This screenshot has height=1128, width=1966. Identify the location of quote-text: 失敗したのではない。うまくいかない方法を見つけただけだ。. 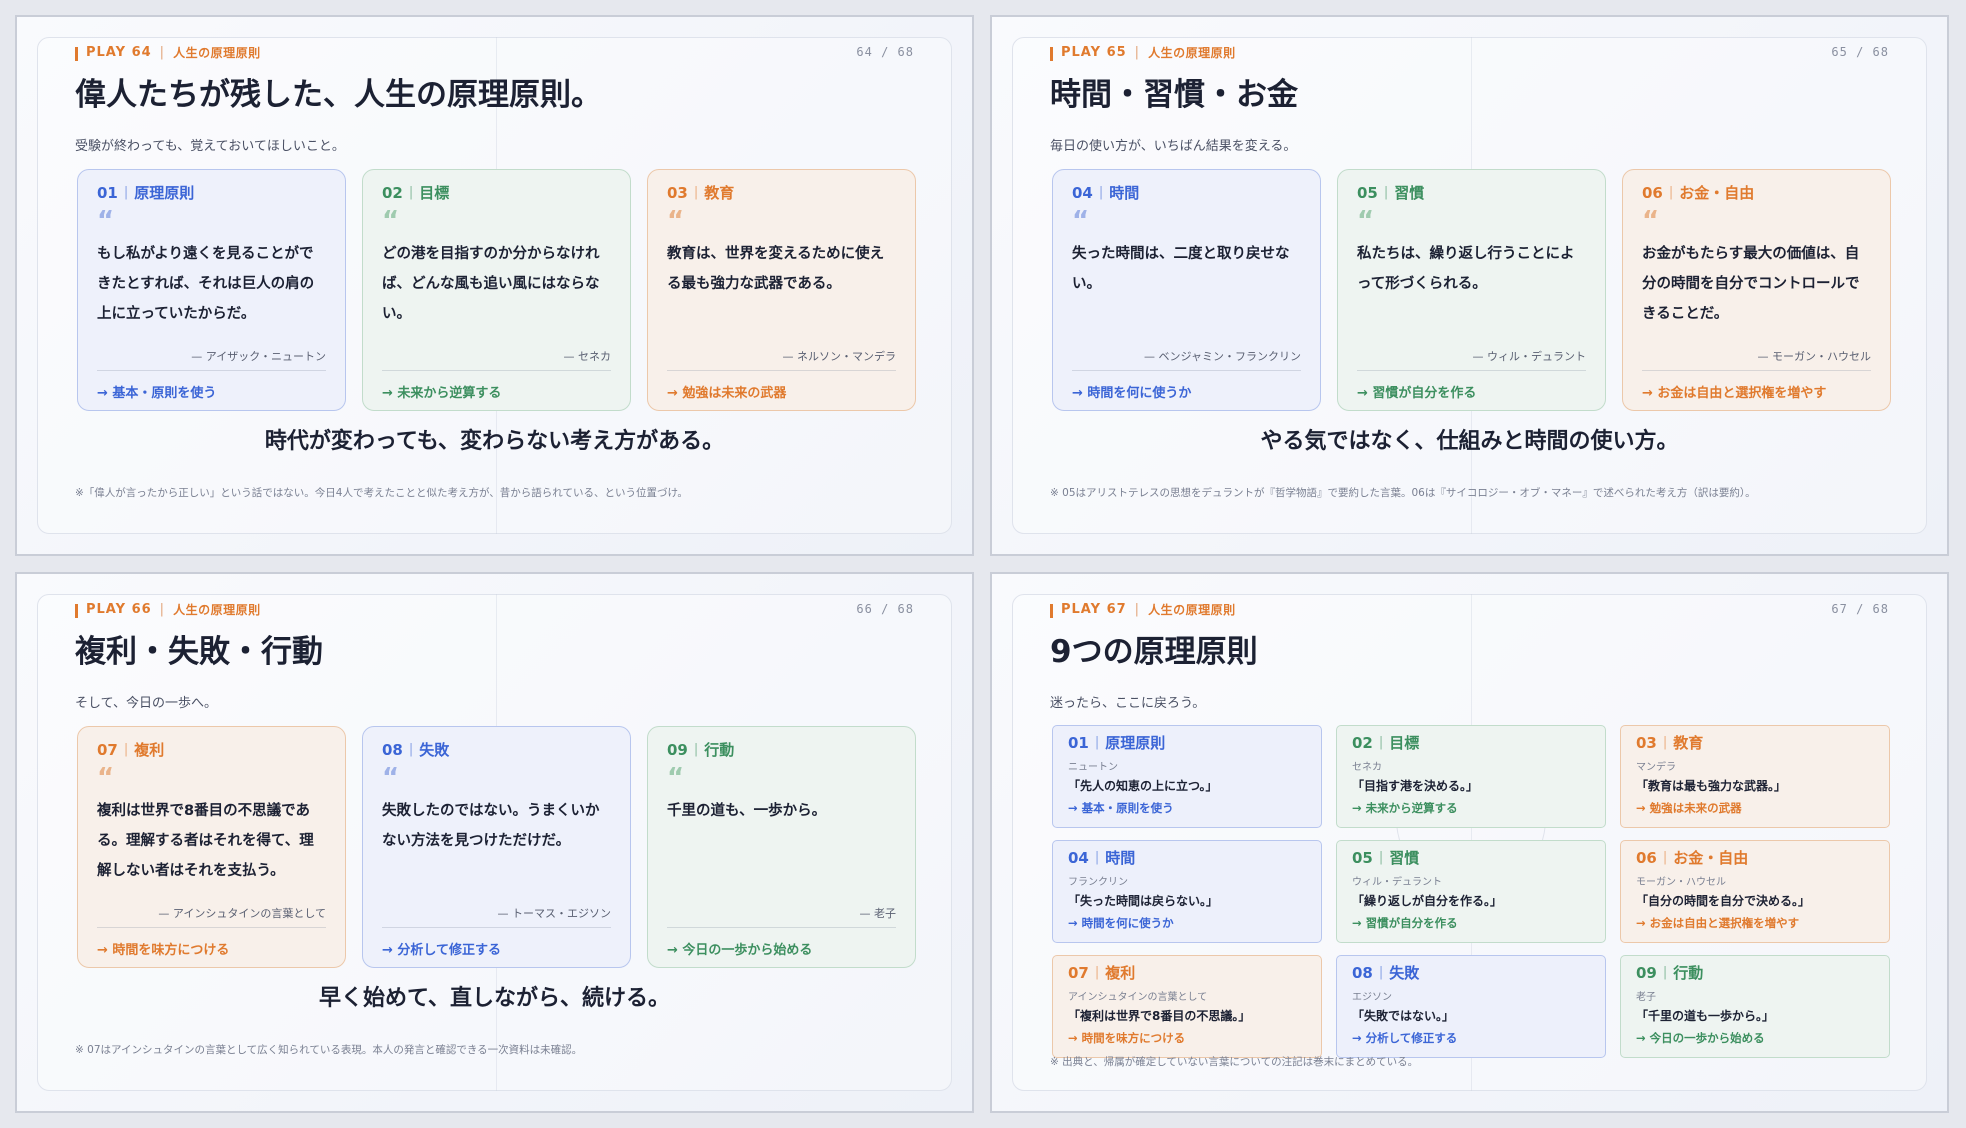
(491, 826).